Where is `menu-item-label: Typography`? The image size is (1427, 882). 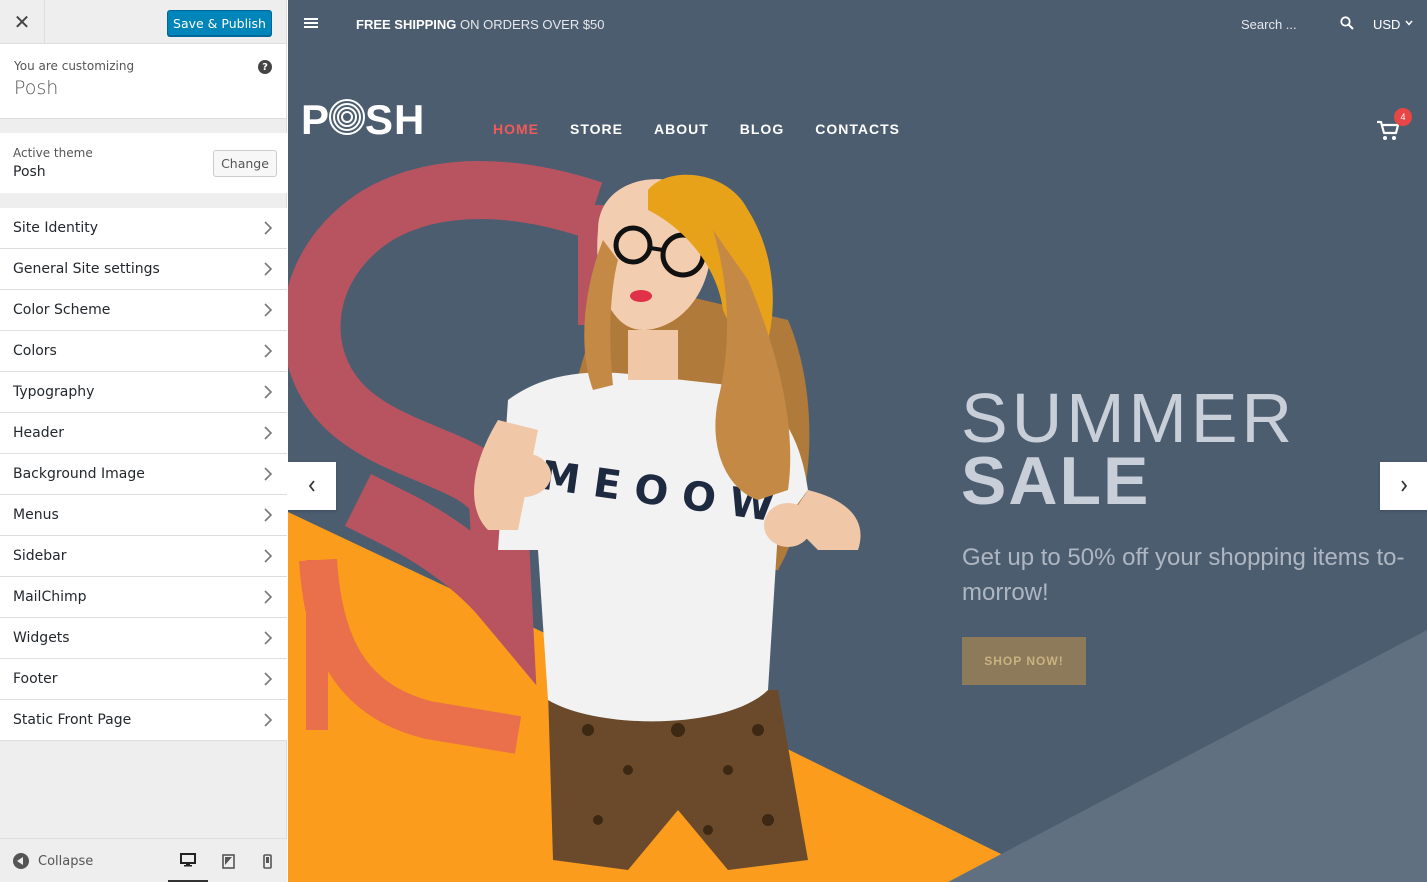 menu-item-label: Typography is located at coordinates (54, 392).